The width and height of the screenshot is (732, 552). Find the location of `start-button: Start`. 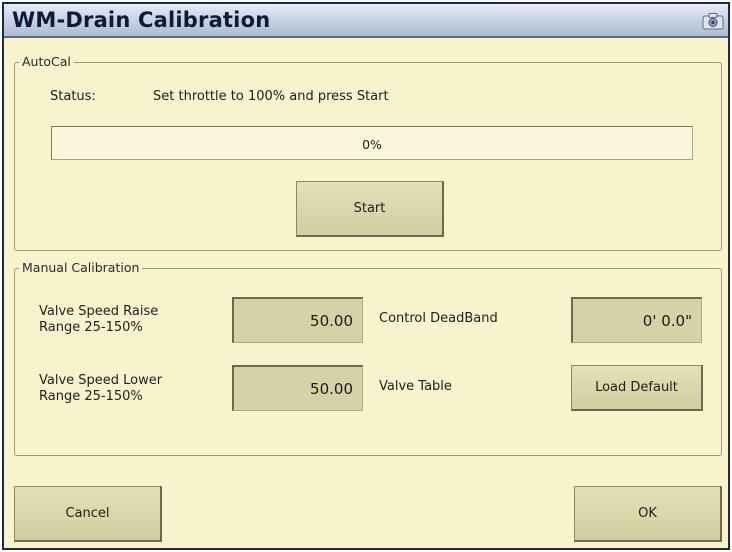

start-button: Start is located at coordinates (370, 209).